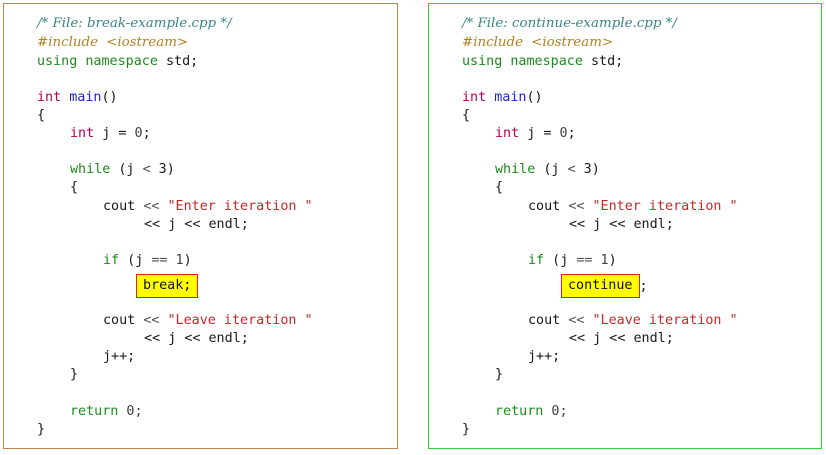 The width and height of the screenshot is (826, 455). I want to click on file-comment: /* File: continue-example.cpp */, so click(569, 23).